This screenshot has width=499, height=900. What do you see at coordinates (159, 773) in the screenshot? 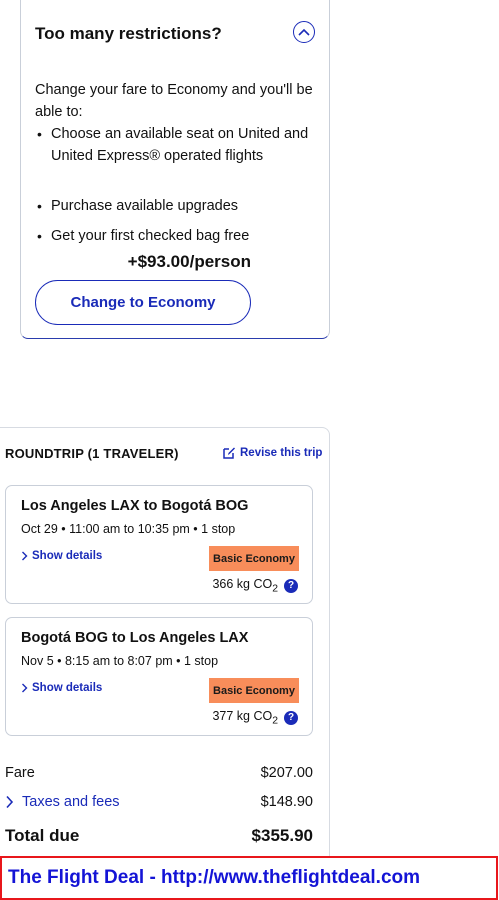
I see `fare-row: Fare $207.00` at bounding box center [159, 773].